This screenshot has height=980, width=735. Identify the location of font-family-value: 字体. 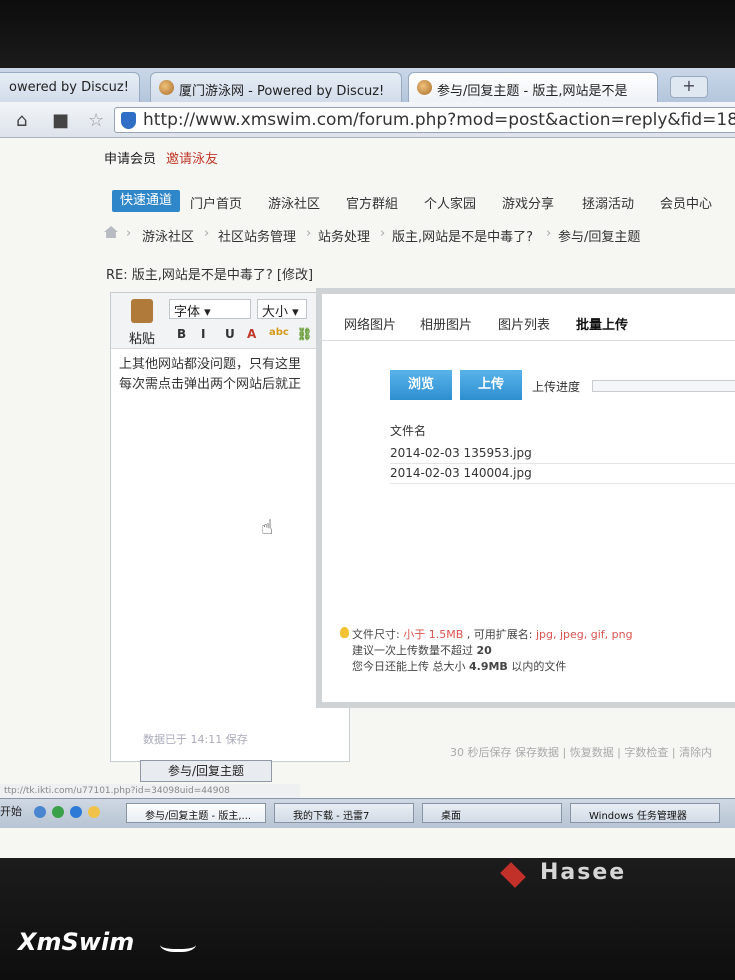
(187, 312).